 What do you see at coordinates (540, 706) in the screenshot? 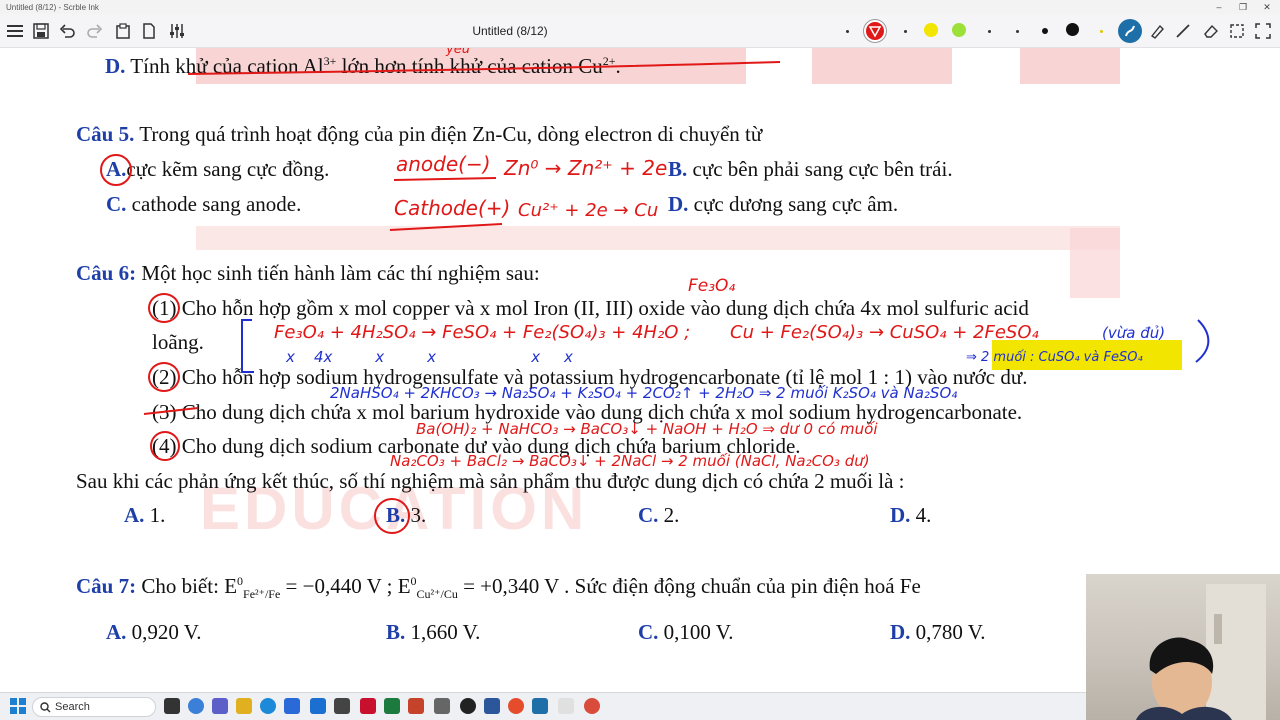
I see `scrble-ink-icon` at bounding box center [540, 706].